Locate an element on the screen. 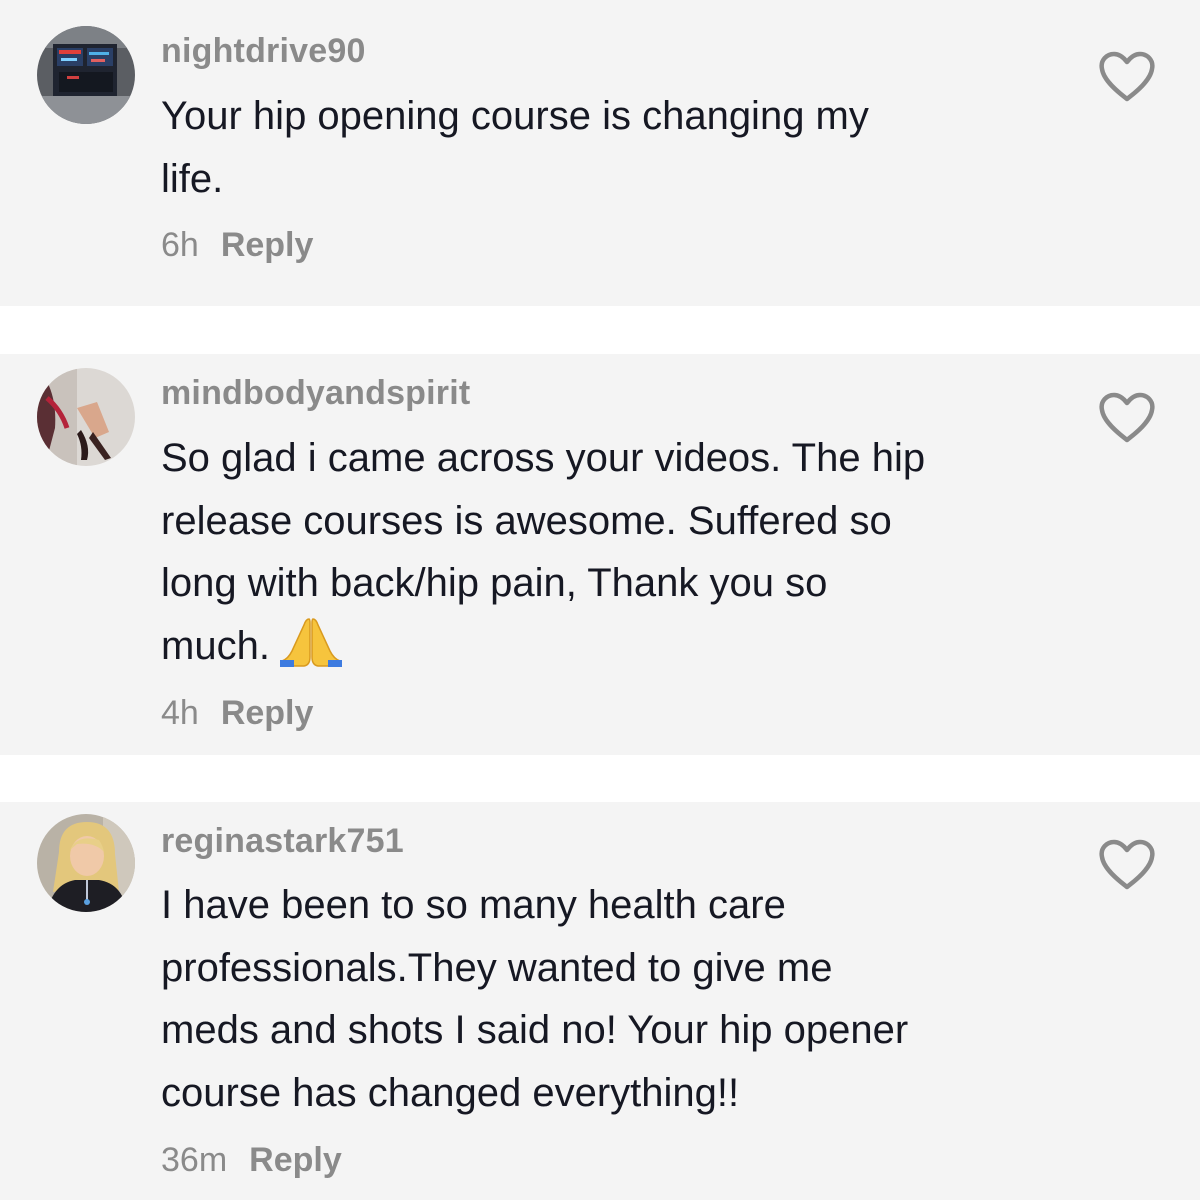 The width and height of the screenshot is (1200, 1200). comment-meta: 6h Reply is located at coordinates (237, 245).